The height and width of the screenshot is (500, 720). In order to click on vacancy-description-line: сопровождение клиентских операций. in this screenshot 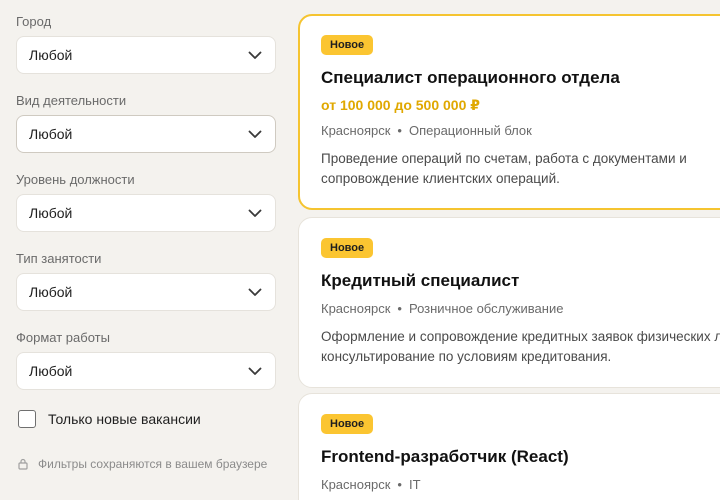, I will do `click(440, 178)`.